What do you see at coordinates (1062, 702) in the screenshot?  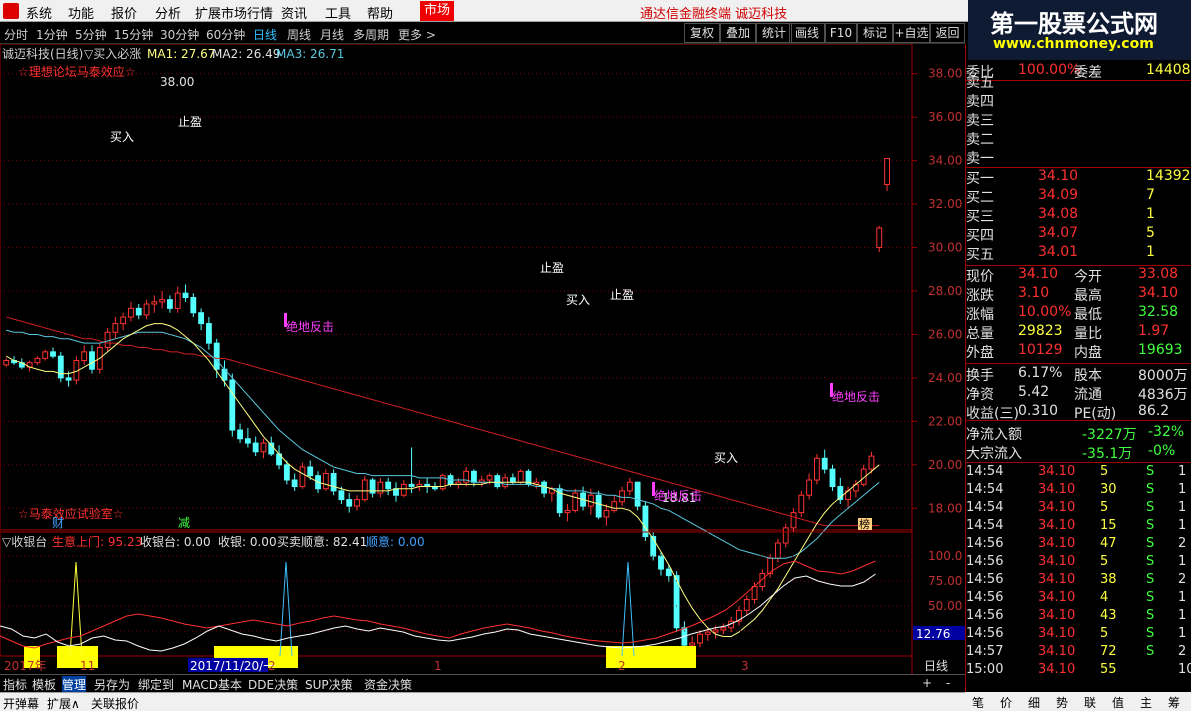 I see `quote-tab: 势` at bounding box center [1062, 702].